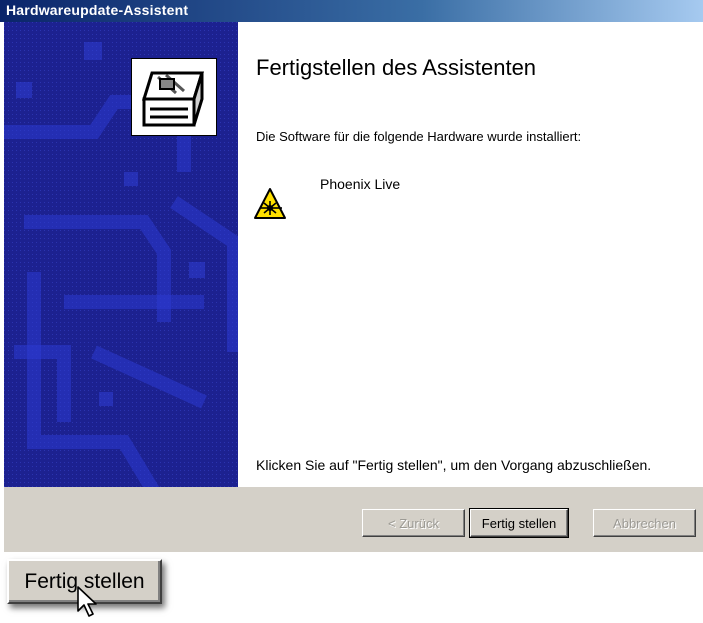 This screenshot has width=703, height=623. I want to click on laser-warning-icon, so click(270, 204).